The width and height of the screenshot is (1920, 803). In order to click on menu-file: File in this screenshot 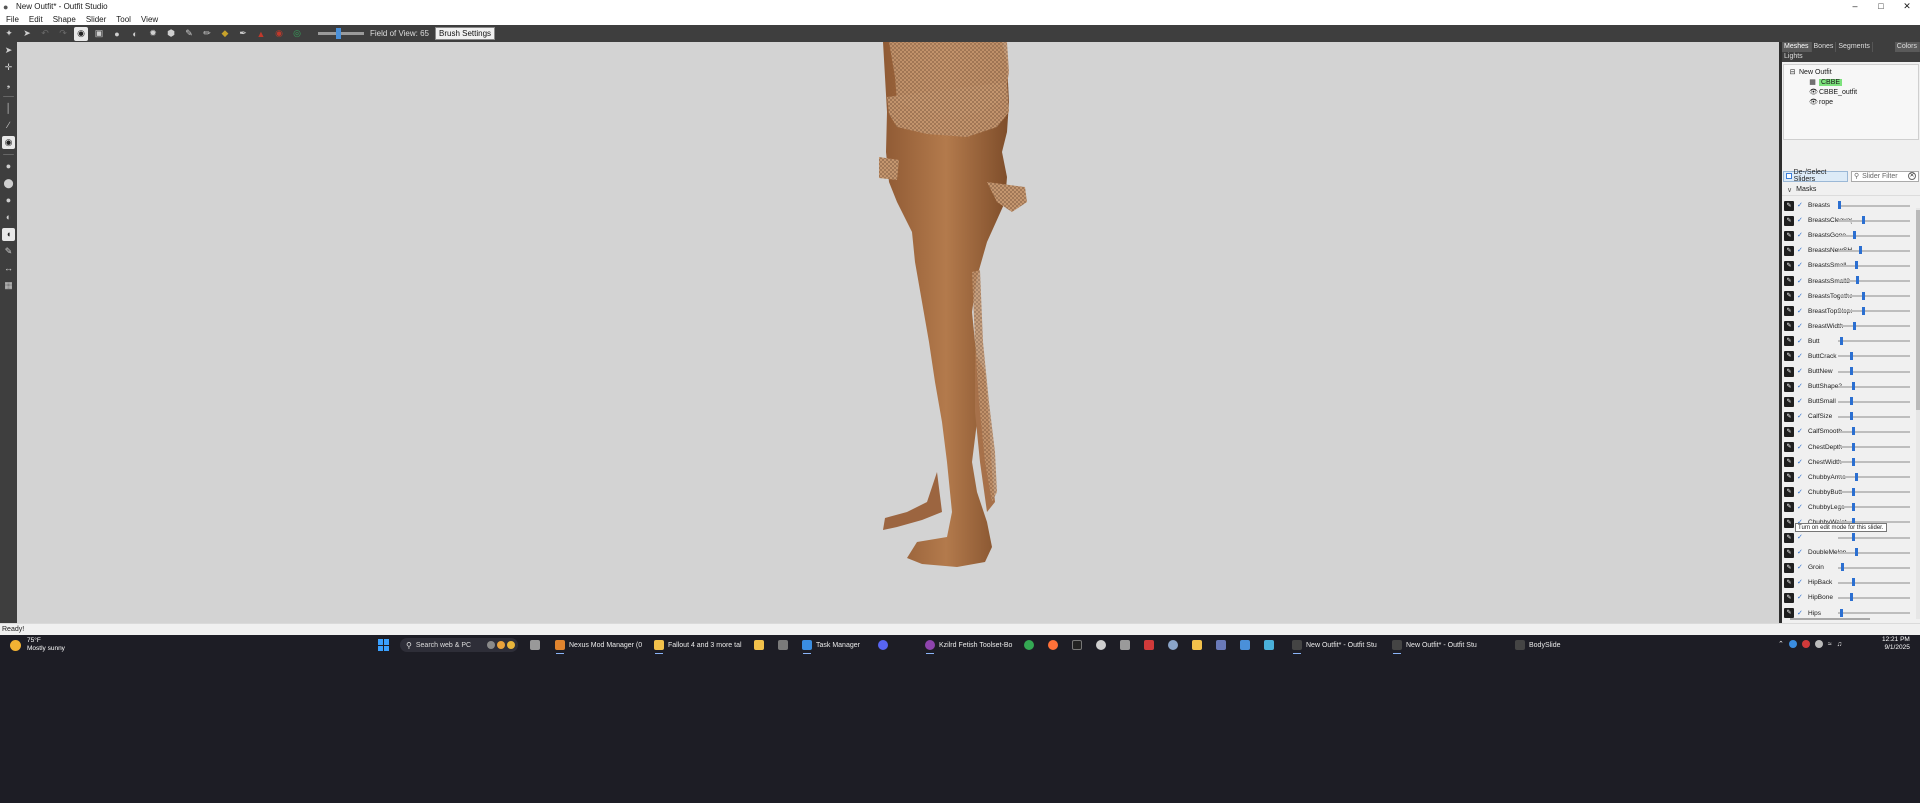, I will do `click(11, 19)`.